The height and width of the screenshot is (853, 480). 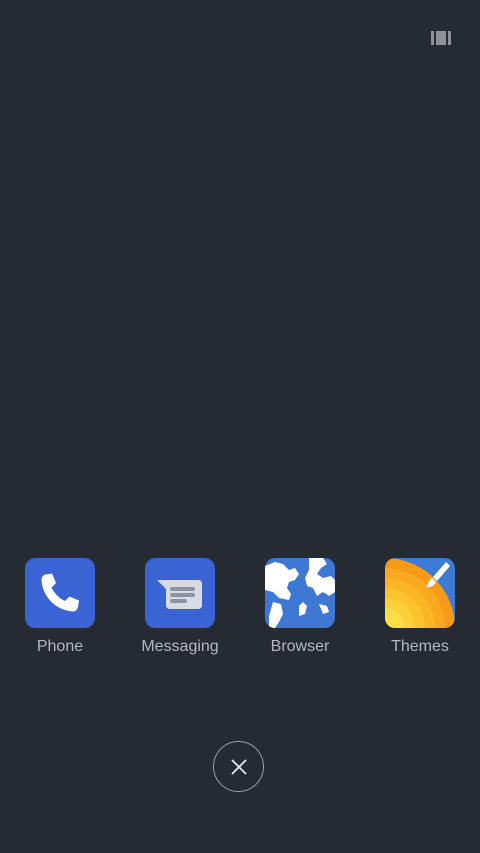 I want to click on close-all-button, so click(x=238, y=766).